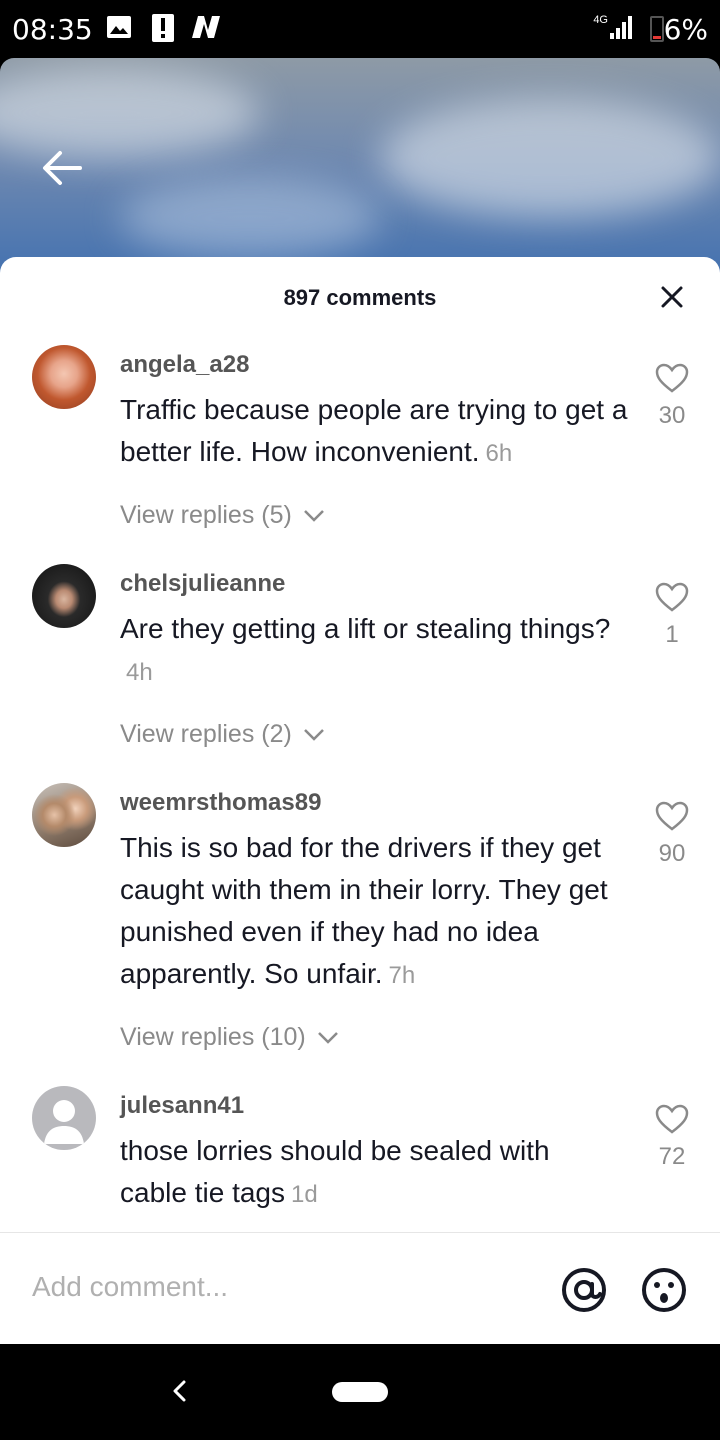 The image size is (720, 1440). What do you see at coordinates (62, 168) in the screenshot?
I see `back-arrow-icon` at bounding box center [62, 168].